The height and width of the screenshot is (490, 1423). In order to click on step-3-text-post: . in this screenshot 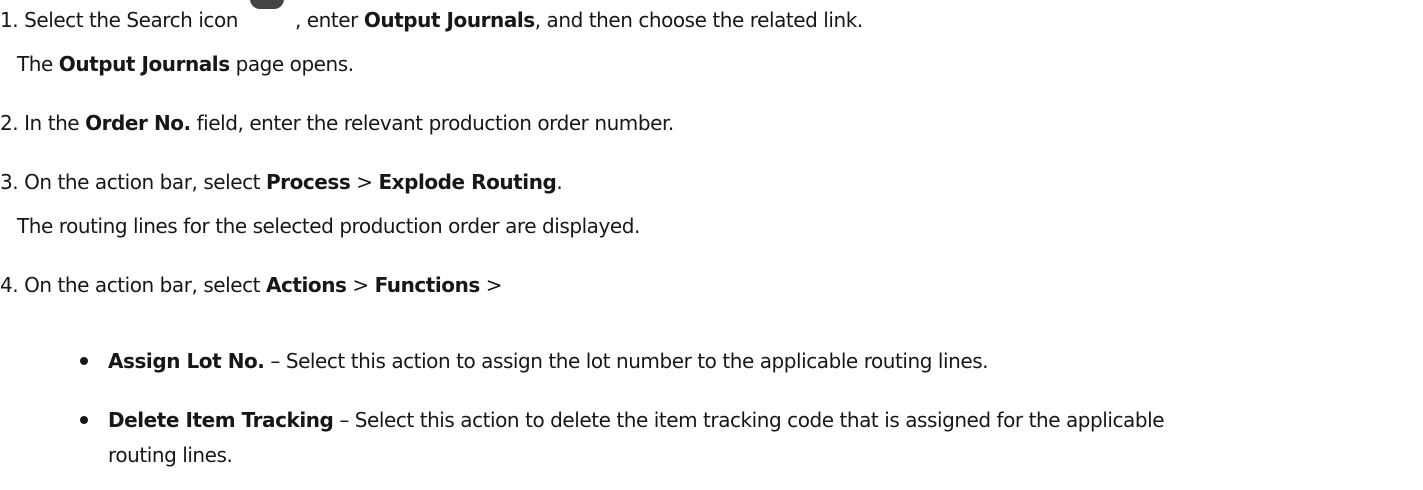, I will do `click(559, 182)`.